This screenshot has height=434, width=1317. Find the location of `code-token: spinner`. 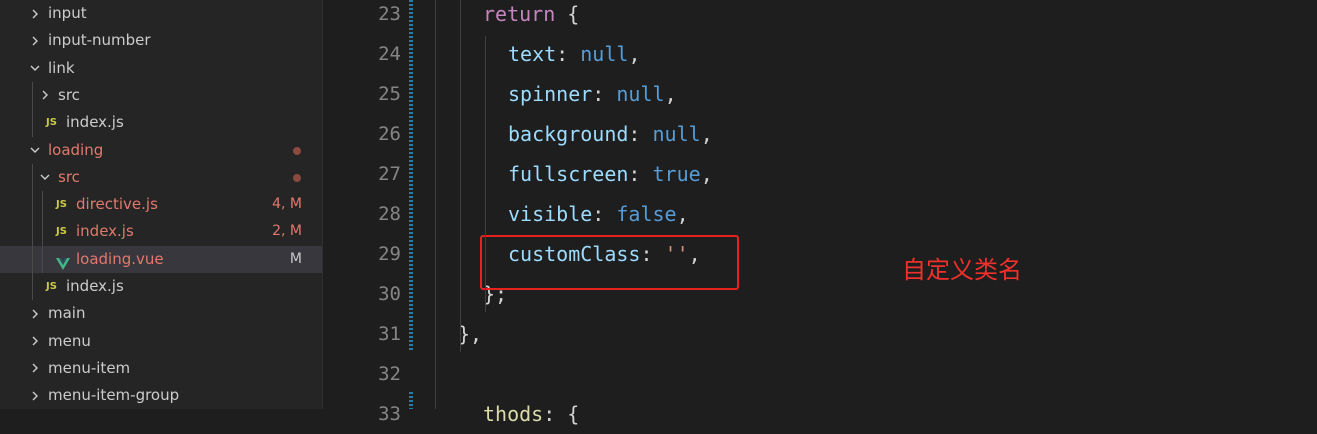

code-token: spinner is located at coordinates (550, 94).